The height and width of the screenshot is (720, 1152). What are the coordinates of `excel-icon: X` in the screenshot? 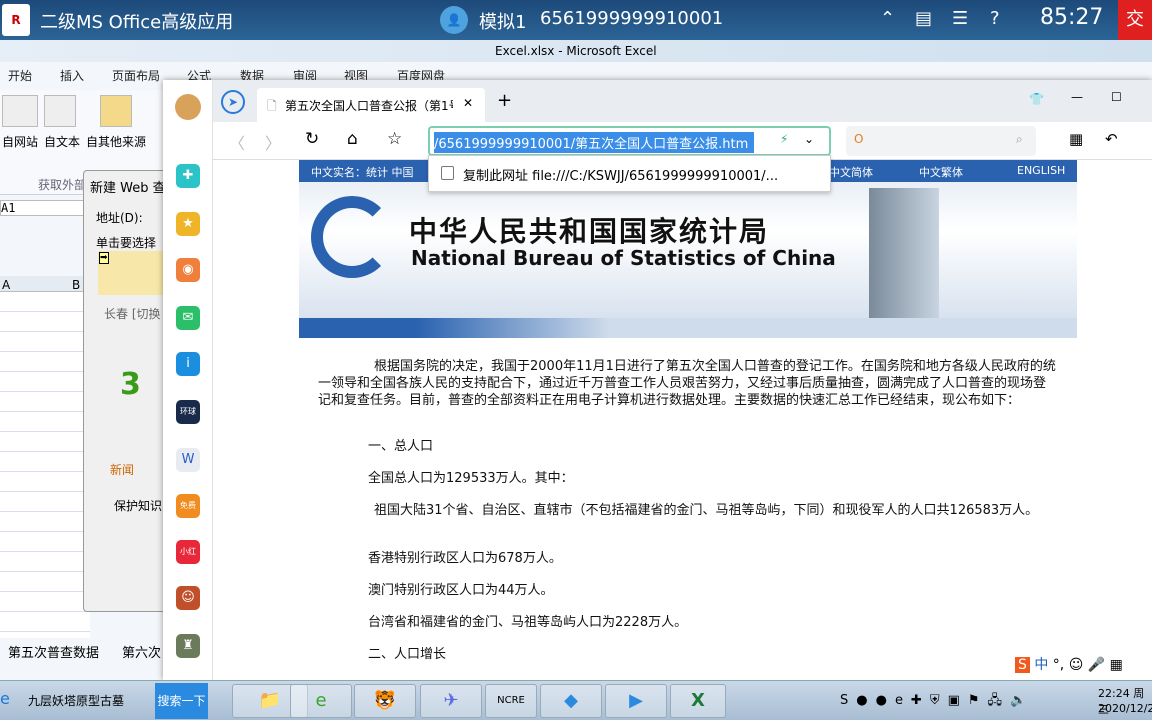 It's located at (698, 701).